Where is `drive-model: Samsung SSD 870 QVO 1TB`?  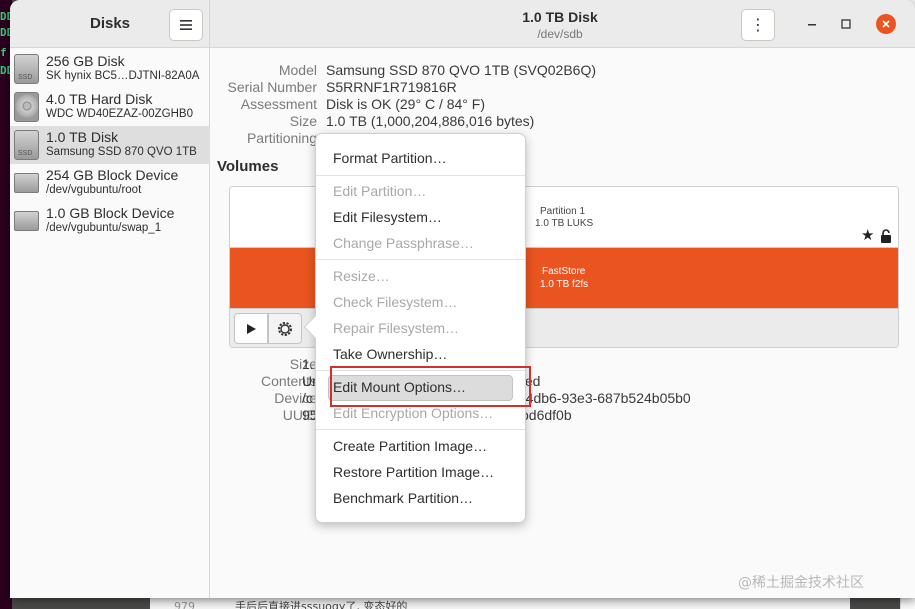 drive-model: Samsung SSD 870 QVO 1TB is located at coordinates (121, 152).